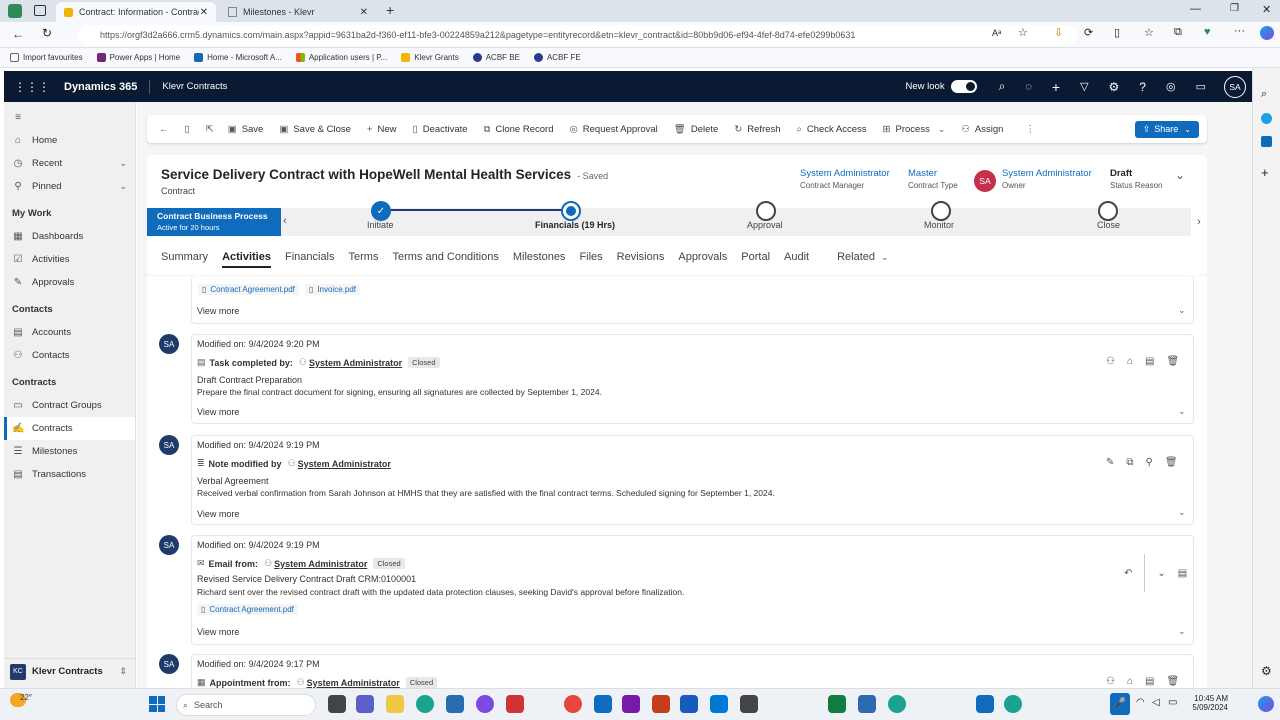 Image resolution: width=1280 pixels, height=720 pixels. I want to click on browser-essentials-icon: ♥, so click(1207, 32).